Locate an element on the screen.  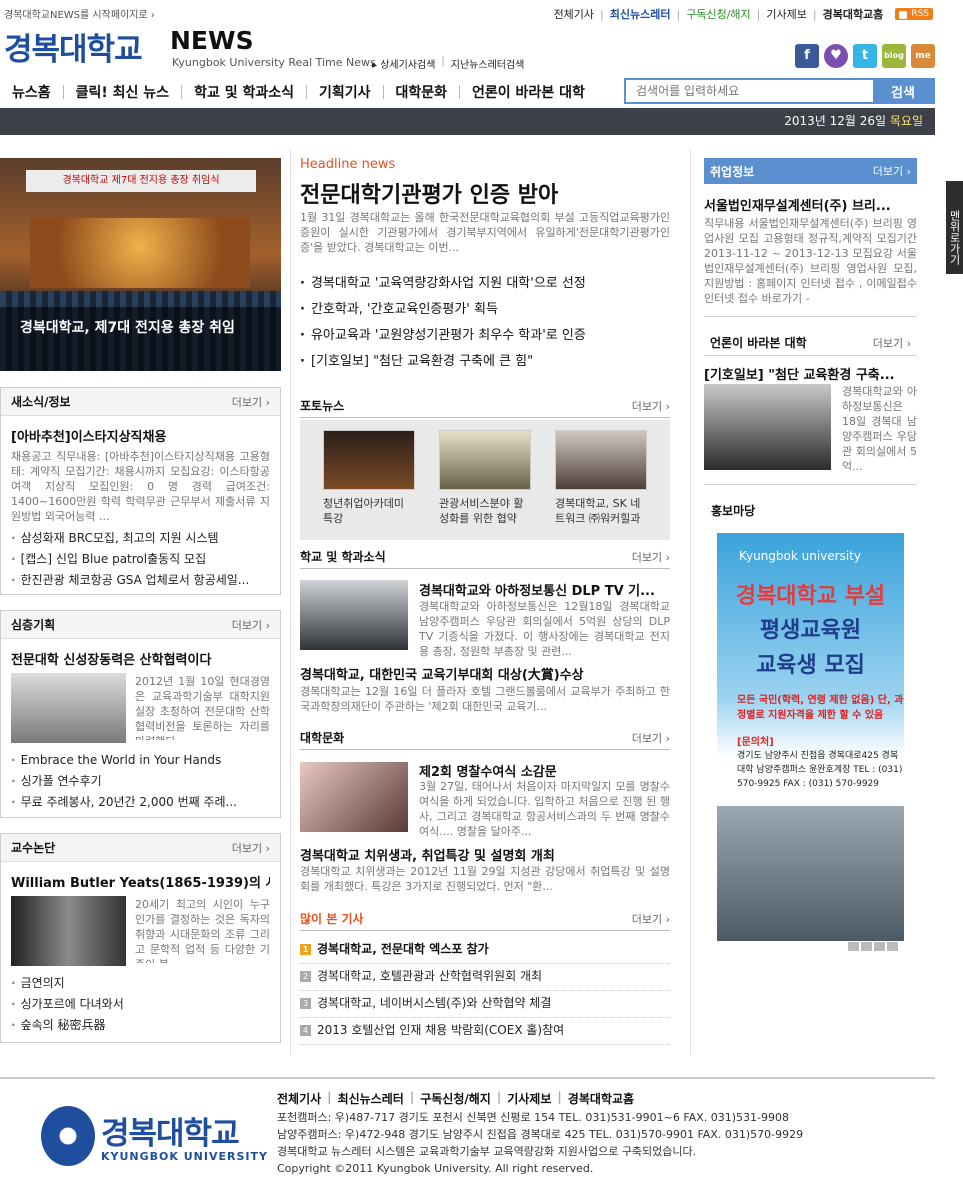
nav-news-home: 뉴스홈 is located at coordinates (31, 92).